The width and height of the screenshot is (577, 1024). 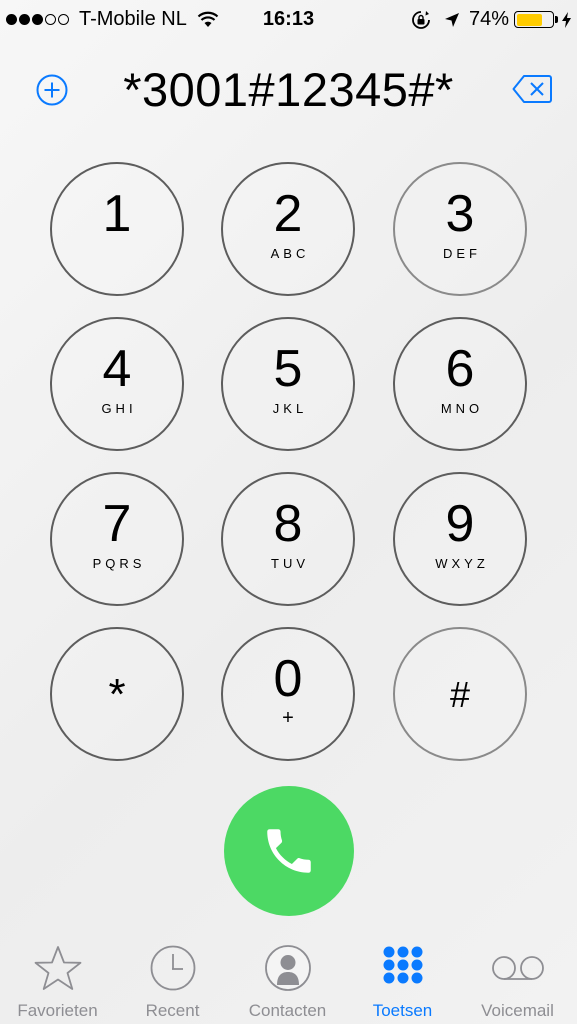 I want to click on voicemail-icon, so click(x=517, y=968).